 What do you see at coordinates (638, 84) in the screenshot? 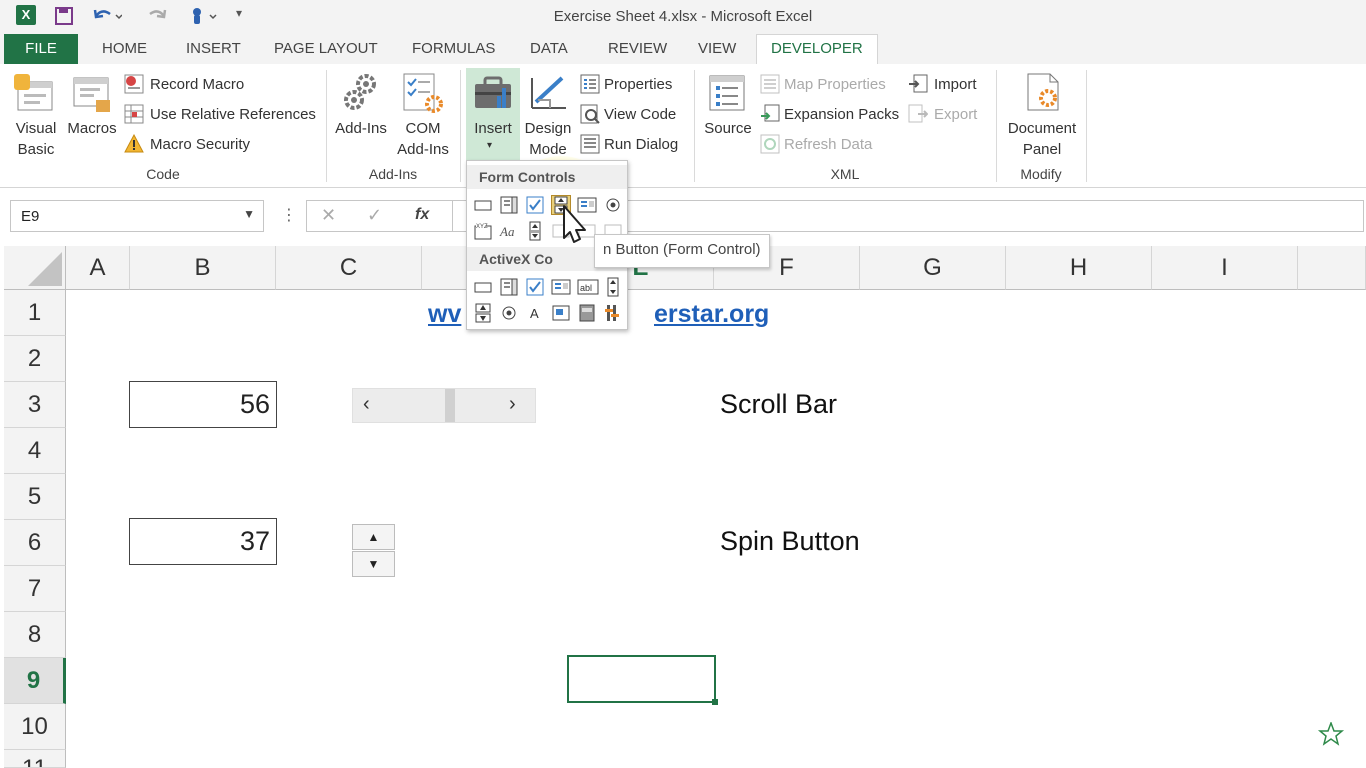
I see `properties-button: Properties` at bounding box center [638, 84].